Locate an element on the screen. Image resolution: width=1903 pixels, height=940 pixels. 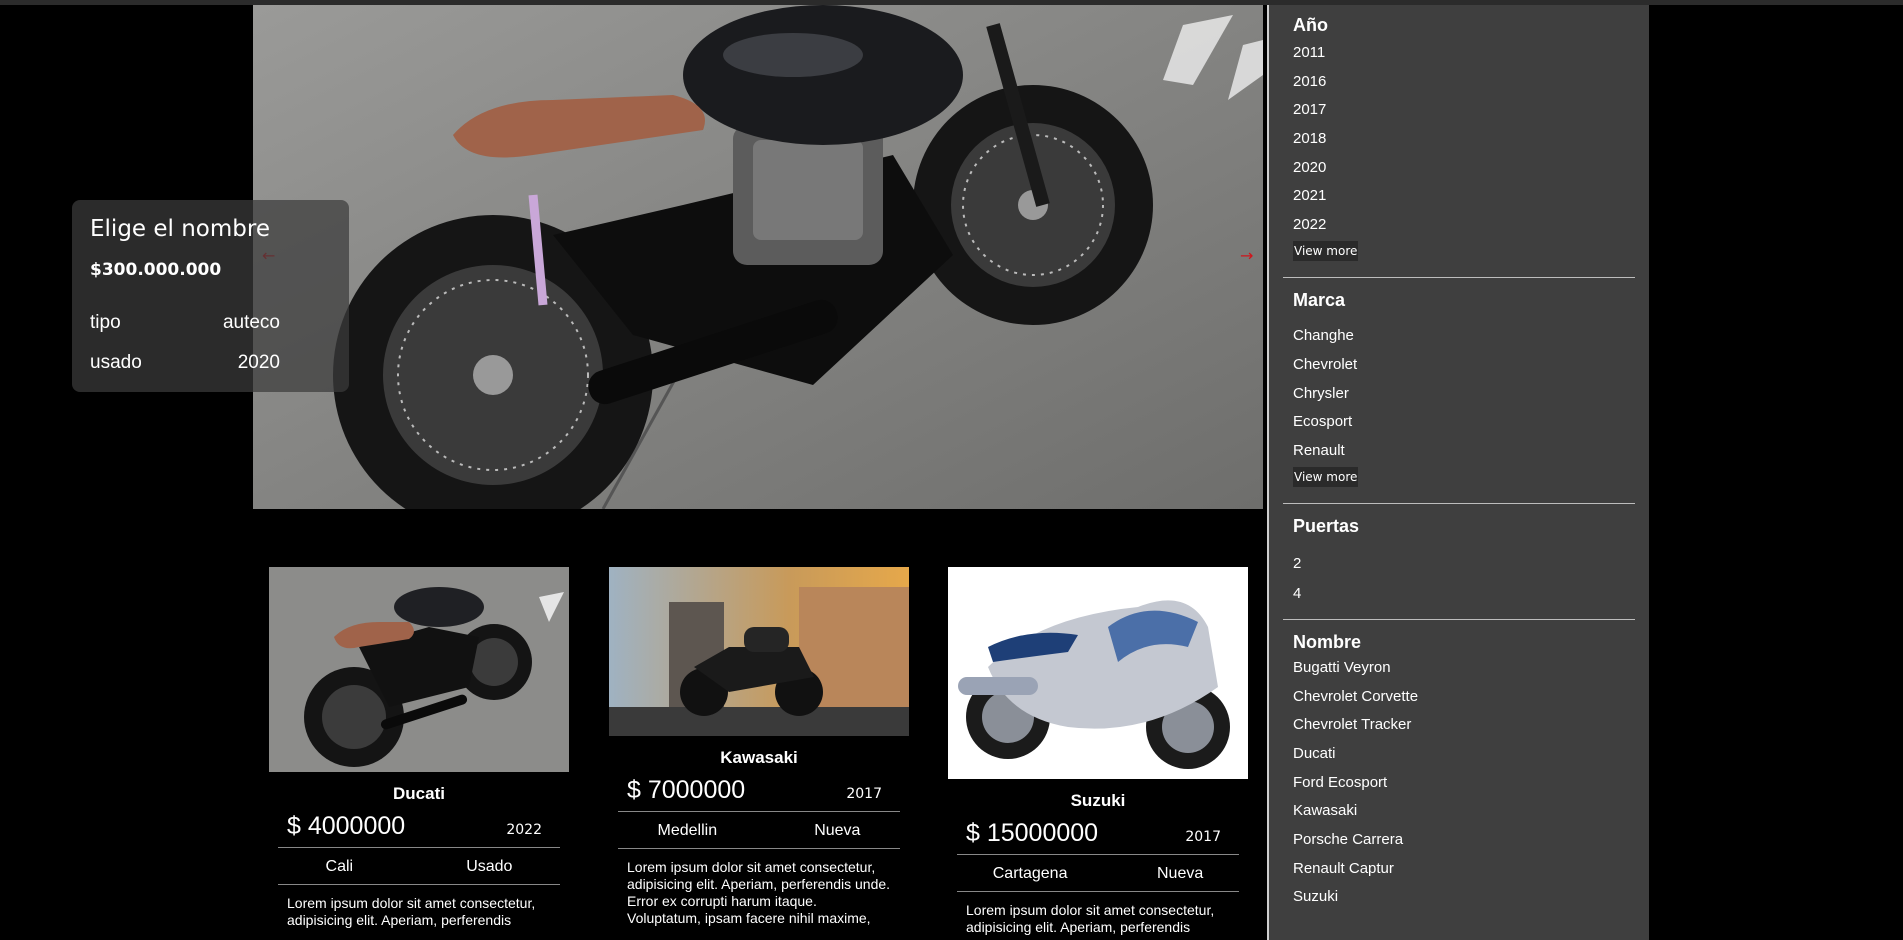
filter-brand-option: Renault is located at coordinates (1459, 454).